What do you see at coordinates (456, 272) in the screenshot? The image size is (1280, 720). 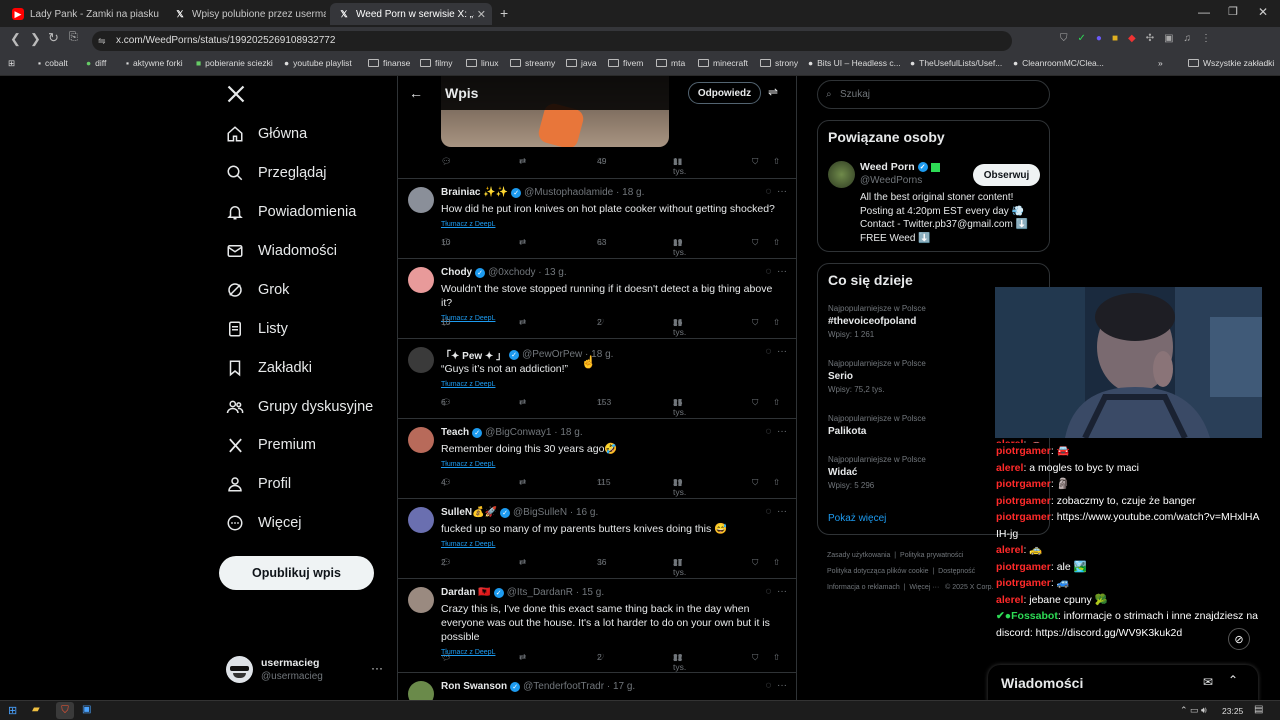 I see `tweet-author: Chody` at bounding box center [456, 272].